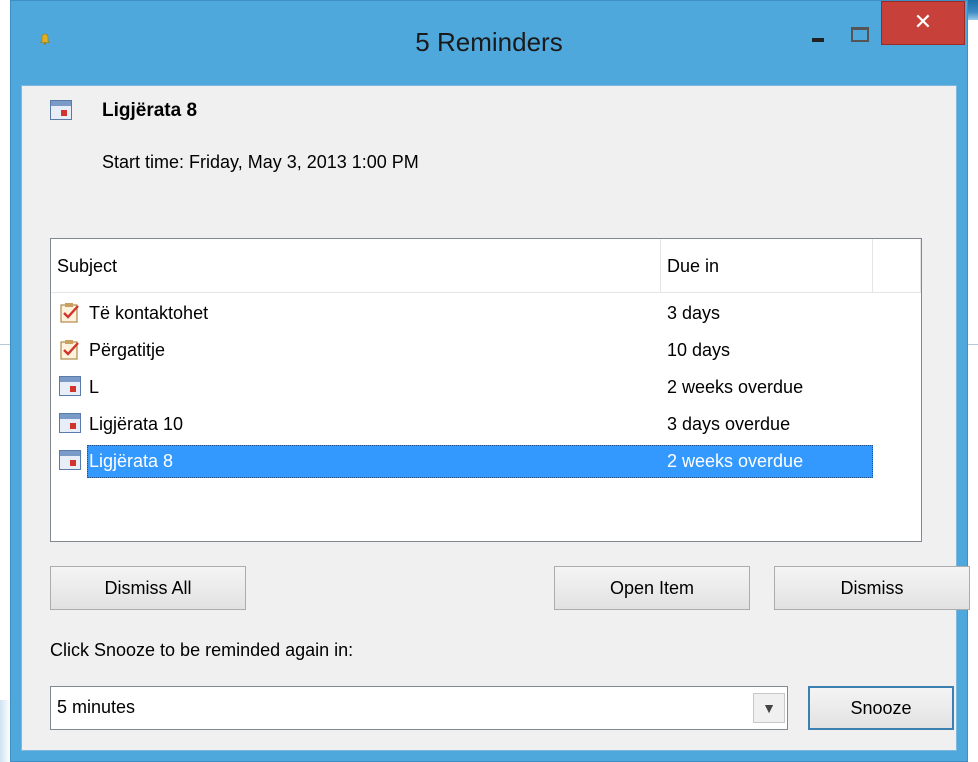 The height and width of the screenshot is (762, 978). Describe the element at coordinates (149, 313) in the screenshot. I see `list-item-subject: Të kontaktohet` at that location.